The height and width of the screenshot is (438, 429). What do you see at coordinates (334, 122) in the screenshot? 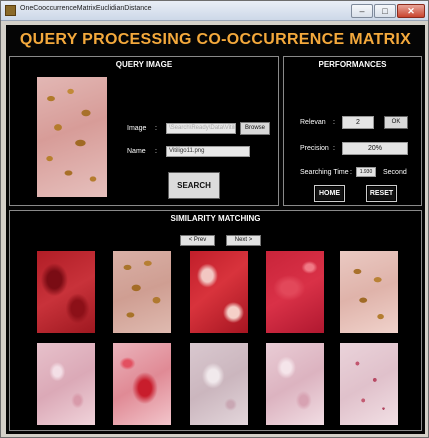
I see `relevan-colon: :` at bounding box center [334, 122].